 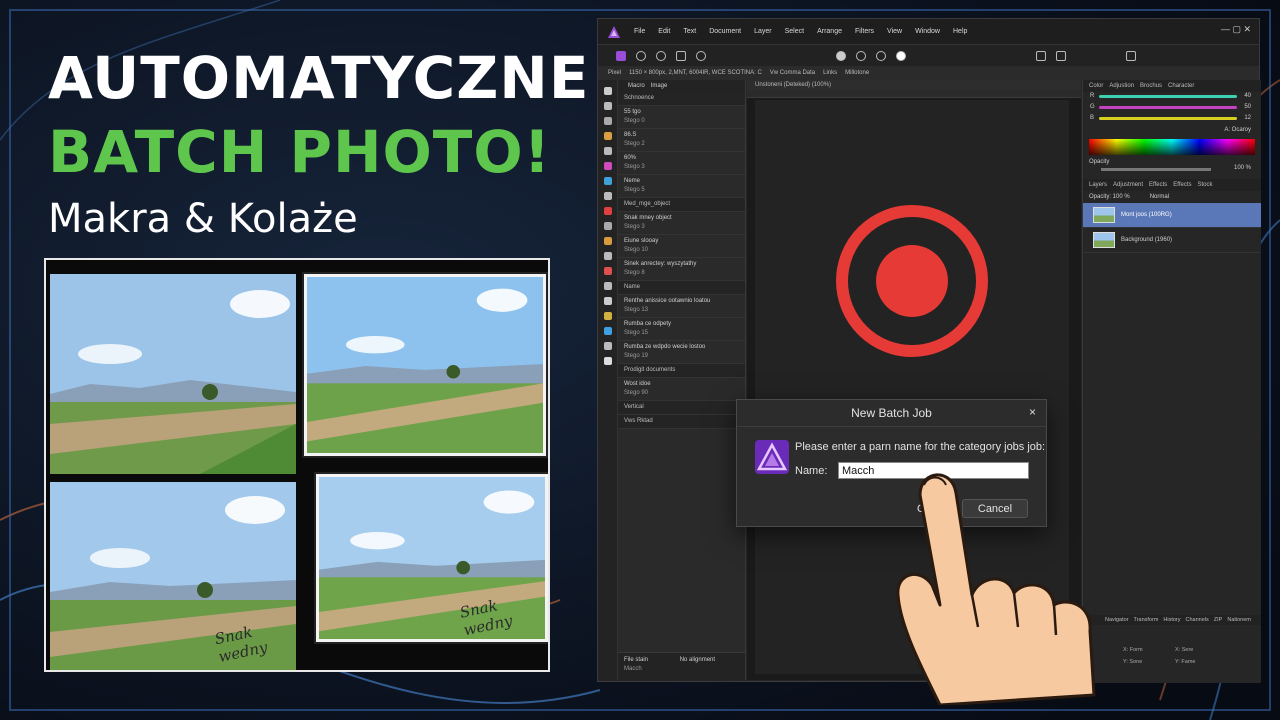 I want to click on menu-text: Text, so click(x=689, y=31).